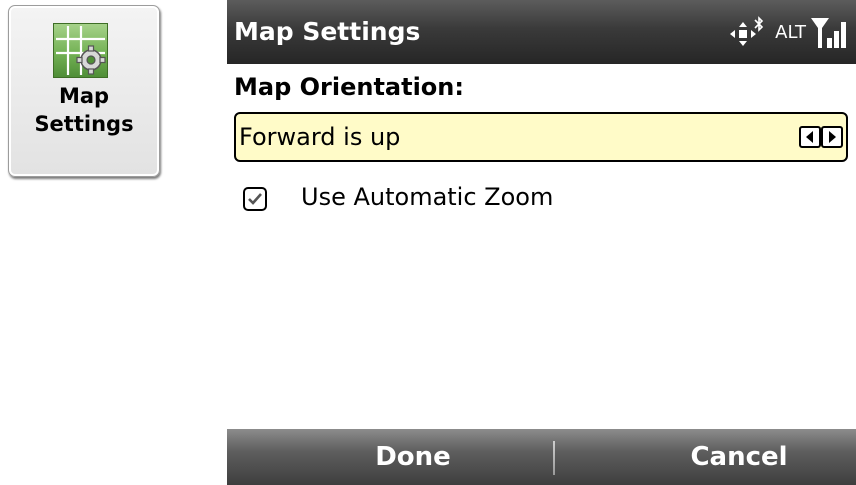 The width and height of the screenshot is (856, 485). What do you see at coordinates (427, 197) in the screenshot?
I see `auto-zoom-label: Use Automatic Zoom` at bounding box center [427, 197].